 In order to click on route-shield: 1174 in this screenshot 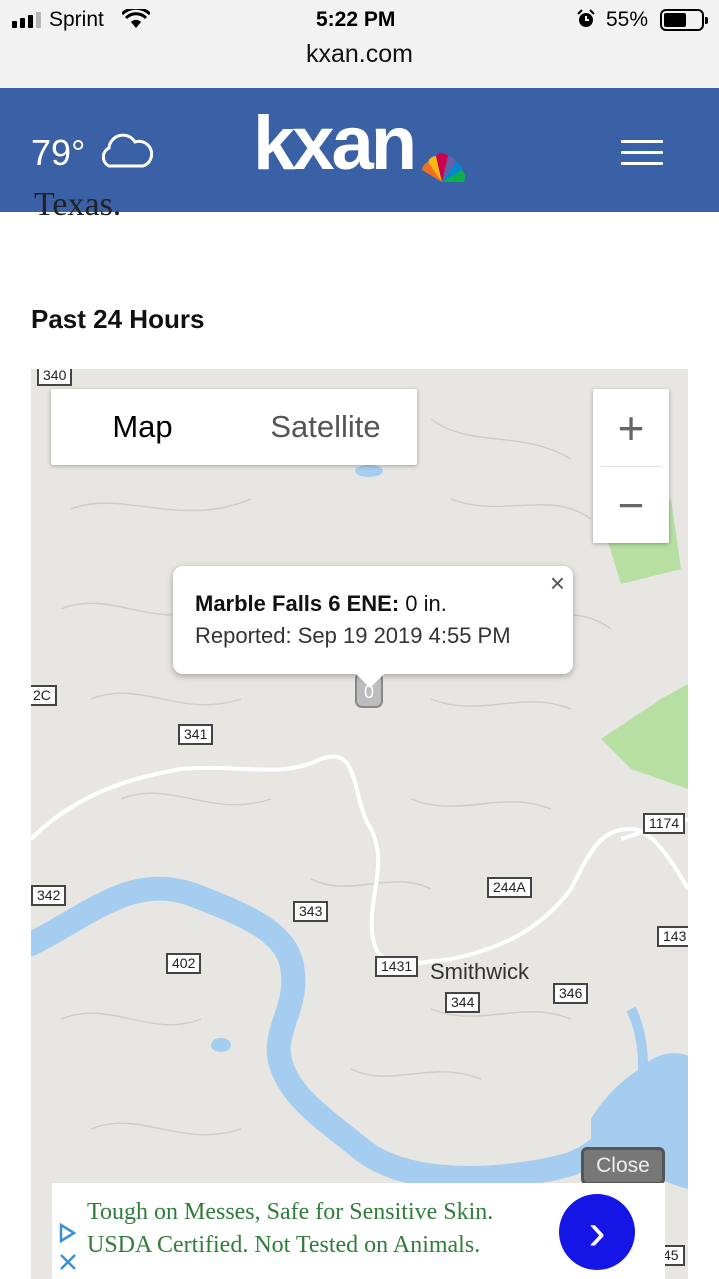, I will do `click(664, 823)`.